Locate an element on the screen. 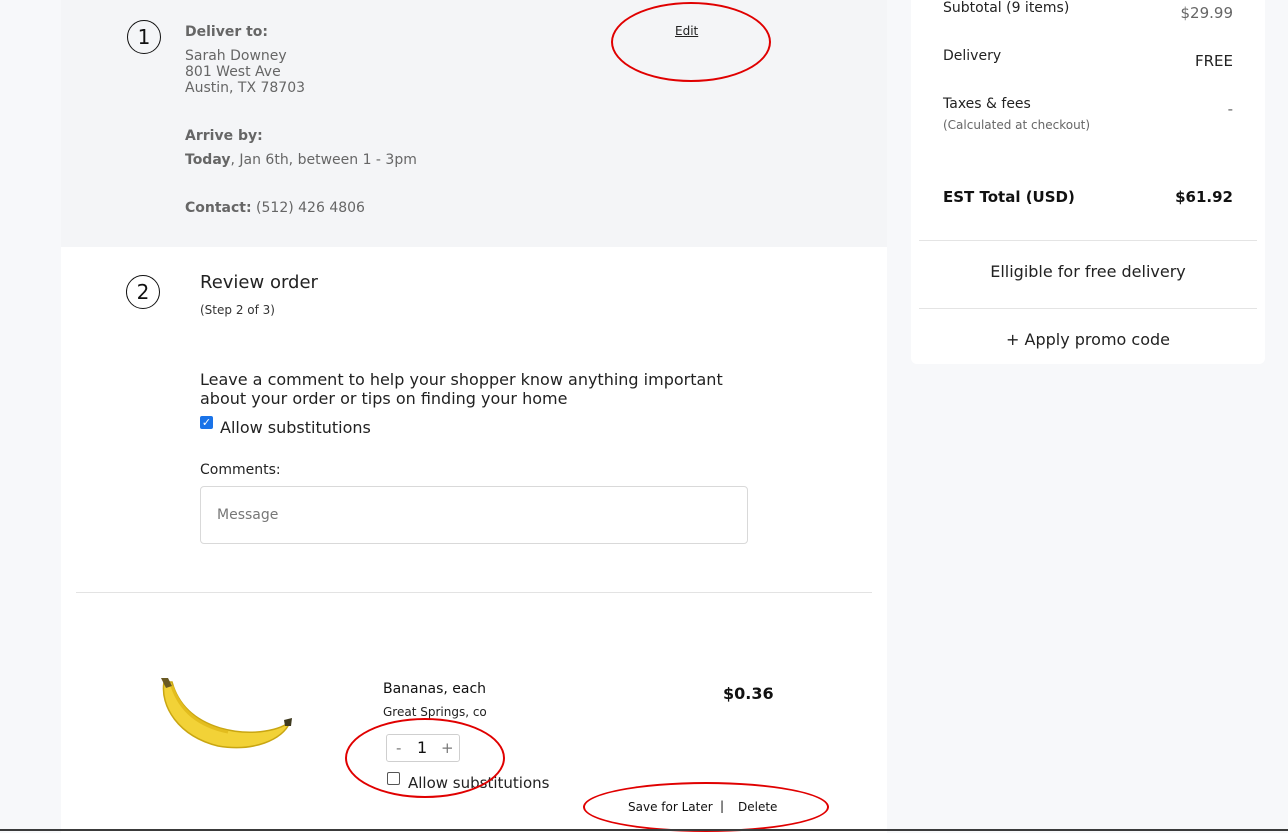  contact-line: Contact: (512) 426 4806 is located at coordinates (275, 208).